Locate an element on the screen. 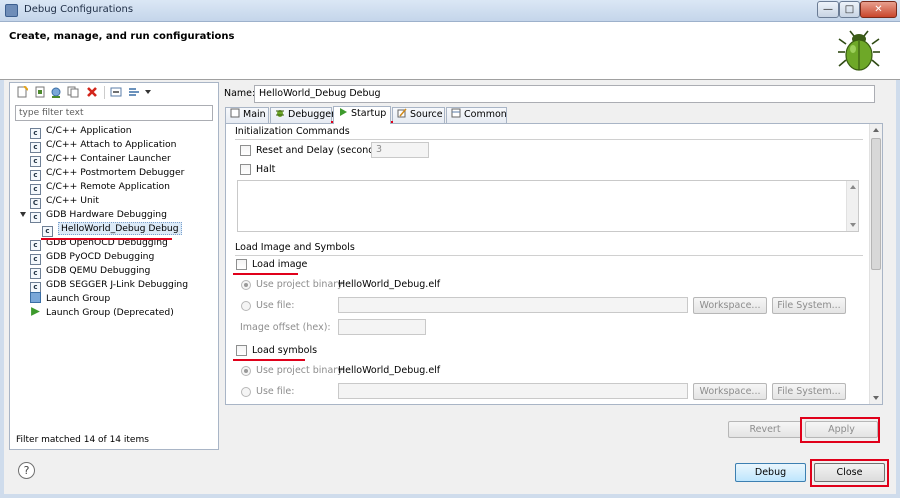 The image size is (900, 498). tree-item-label: C/C++ Container Launcher is located at coordinates (108, 158).